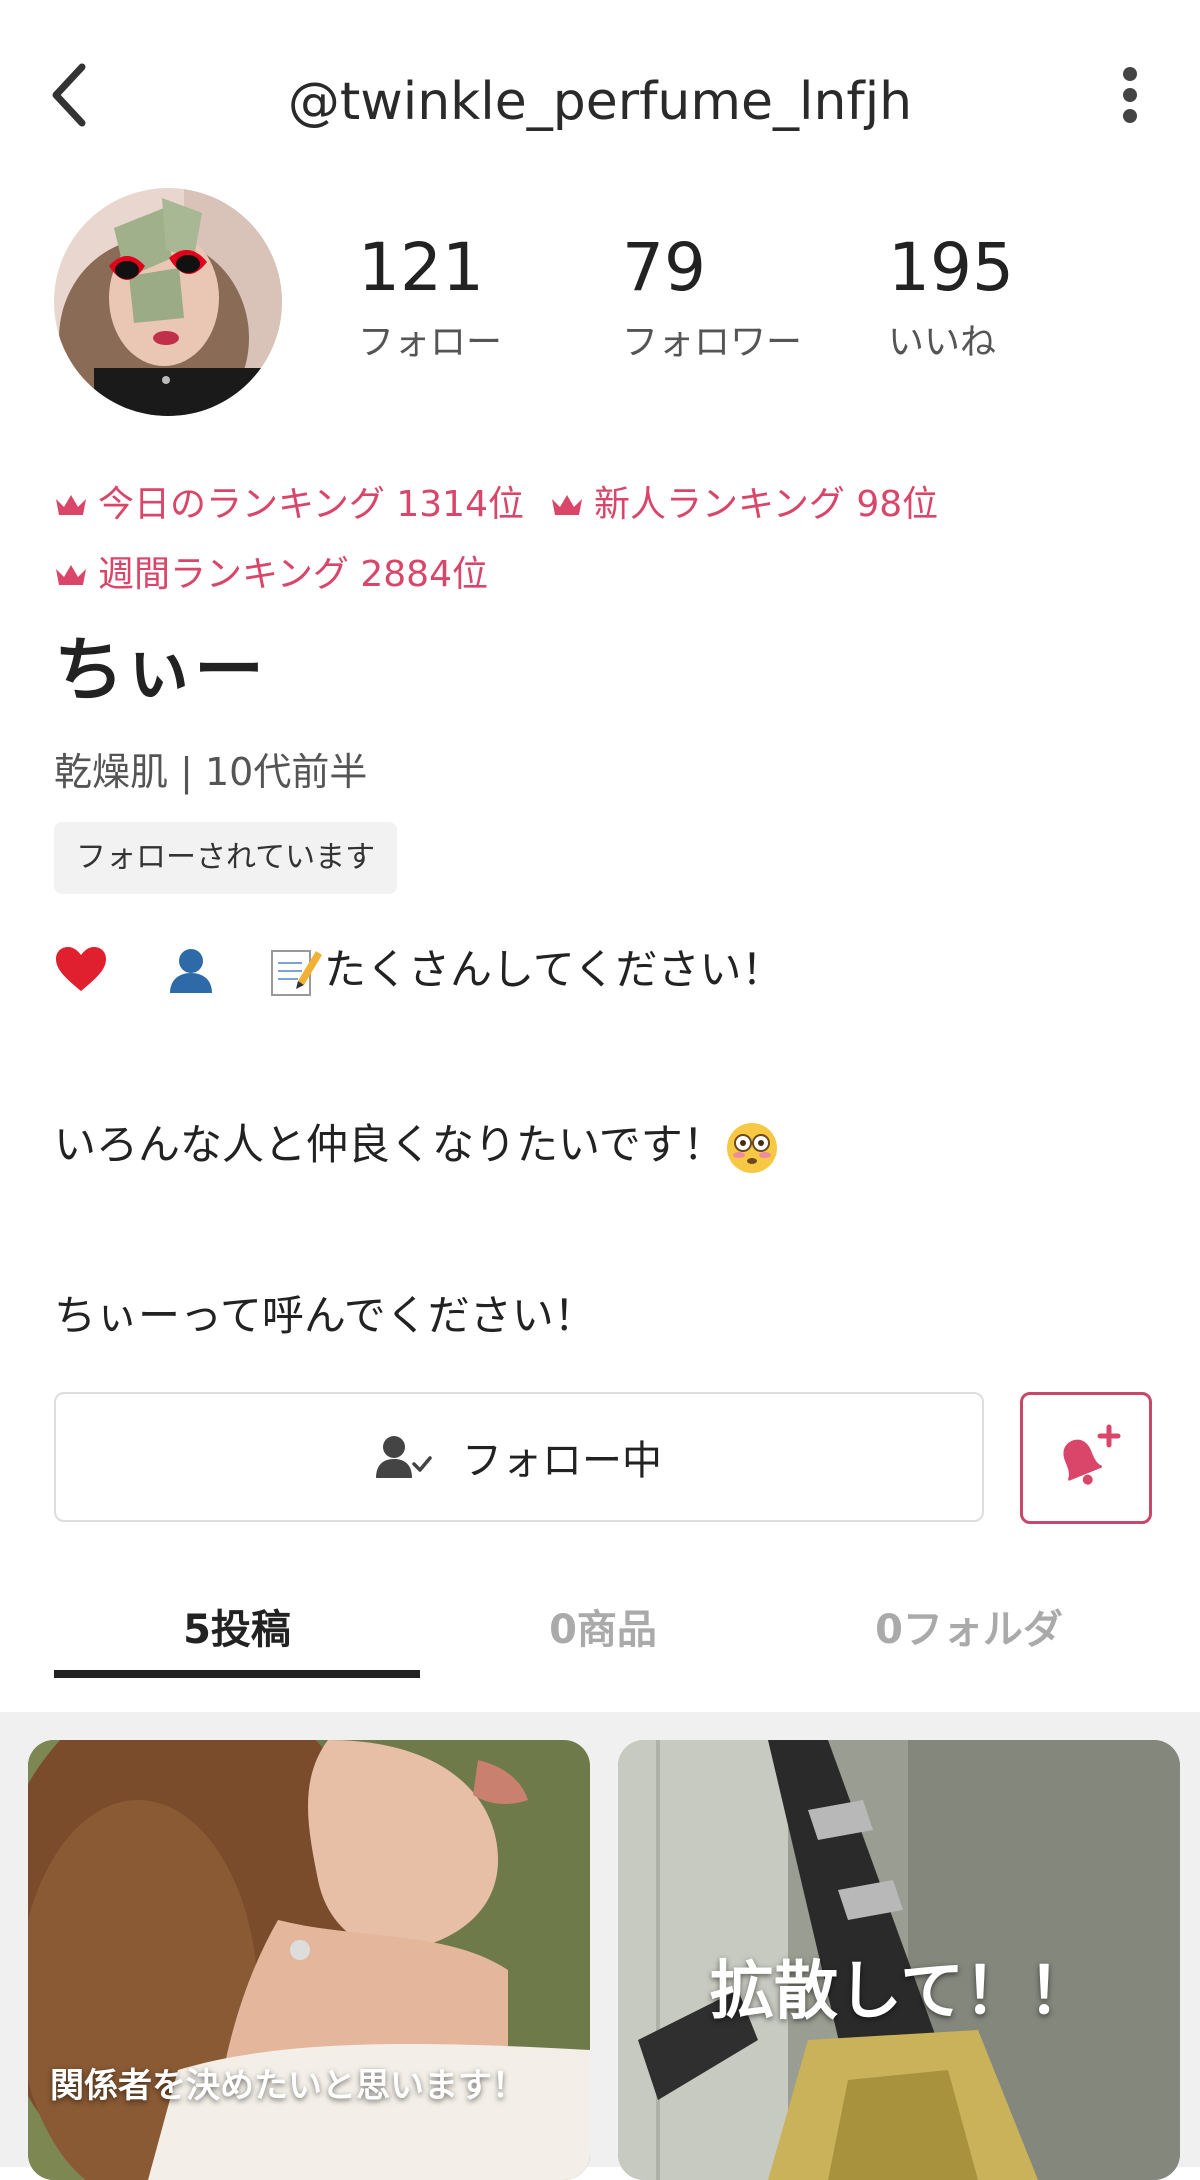 This screenshot has height=2180, width=1200. I want to click on notify-button, so click(1086, 1458).